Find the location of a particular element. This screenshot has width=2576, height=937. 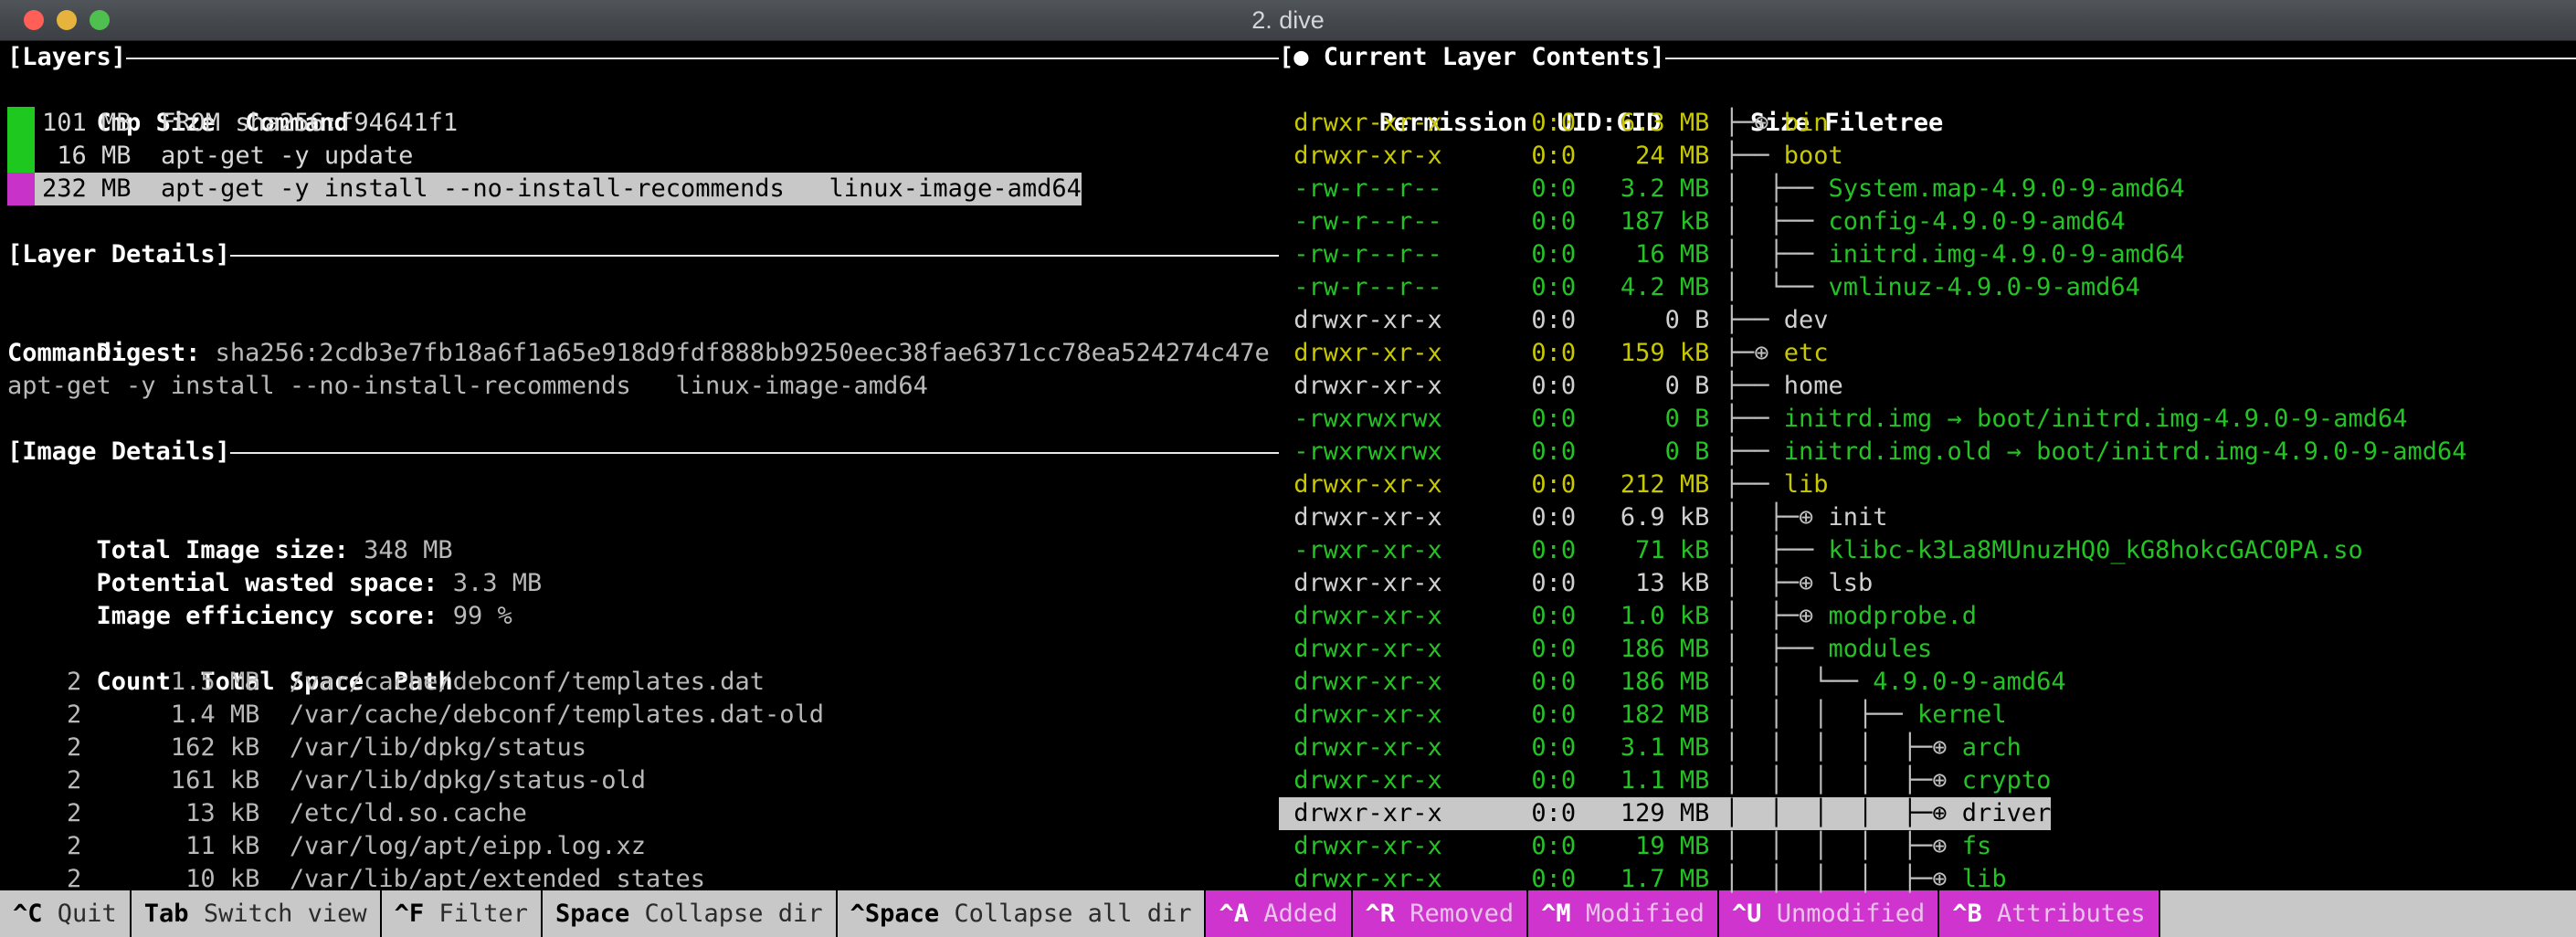

status-bar-description: Unmodified is located at coordinates (1843, 913).